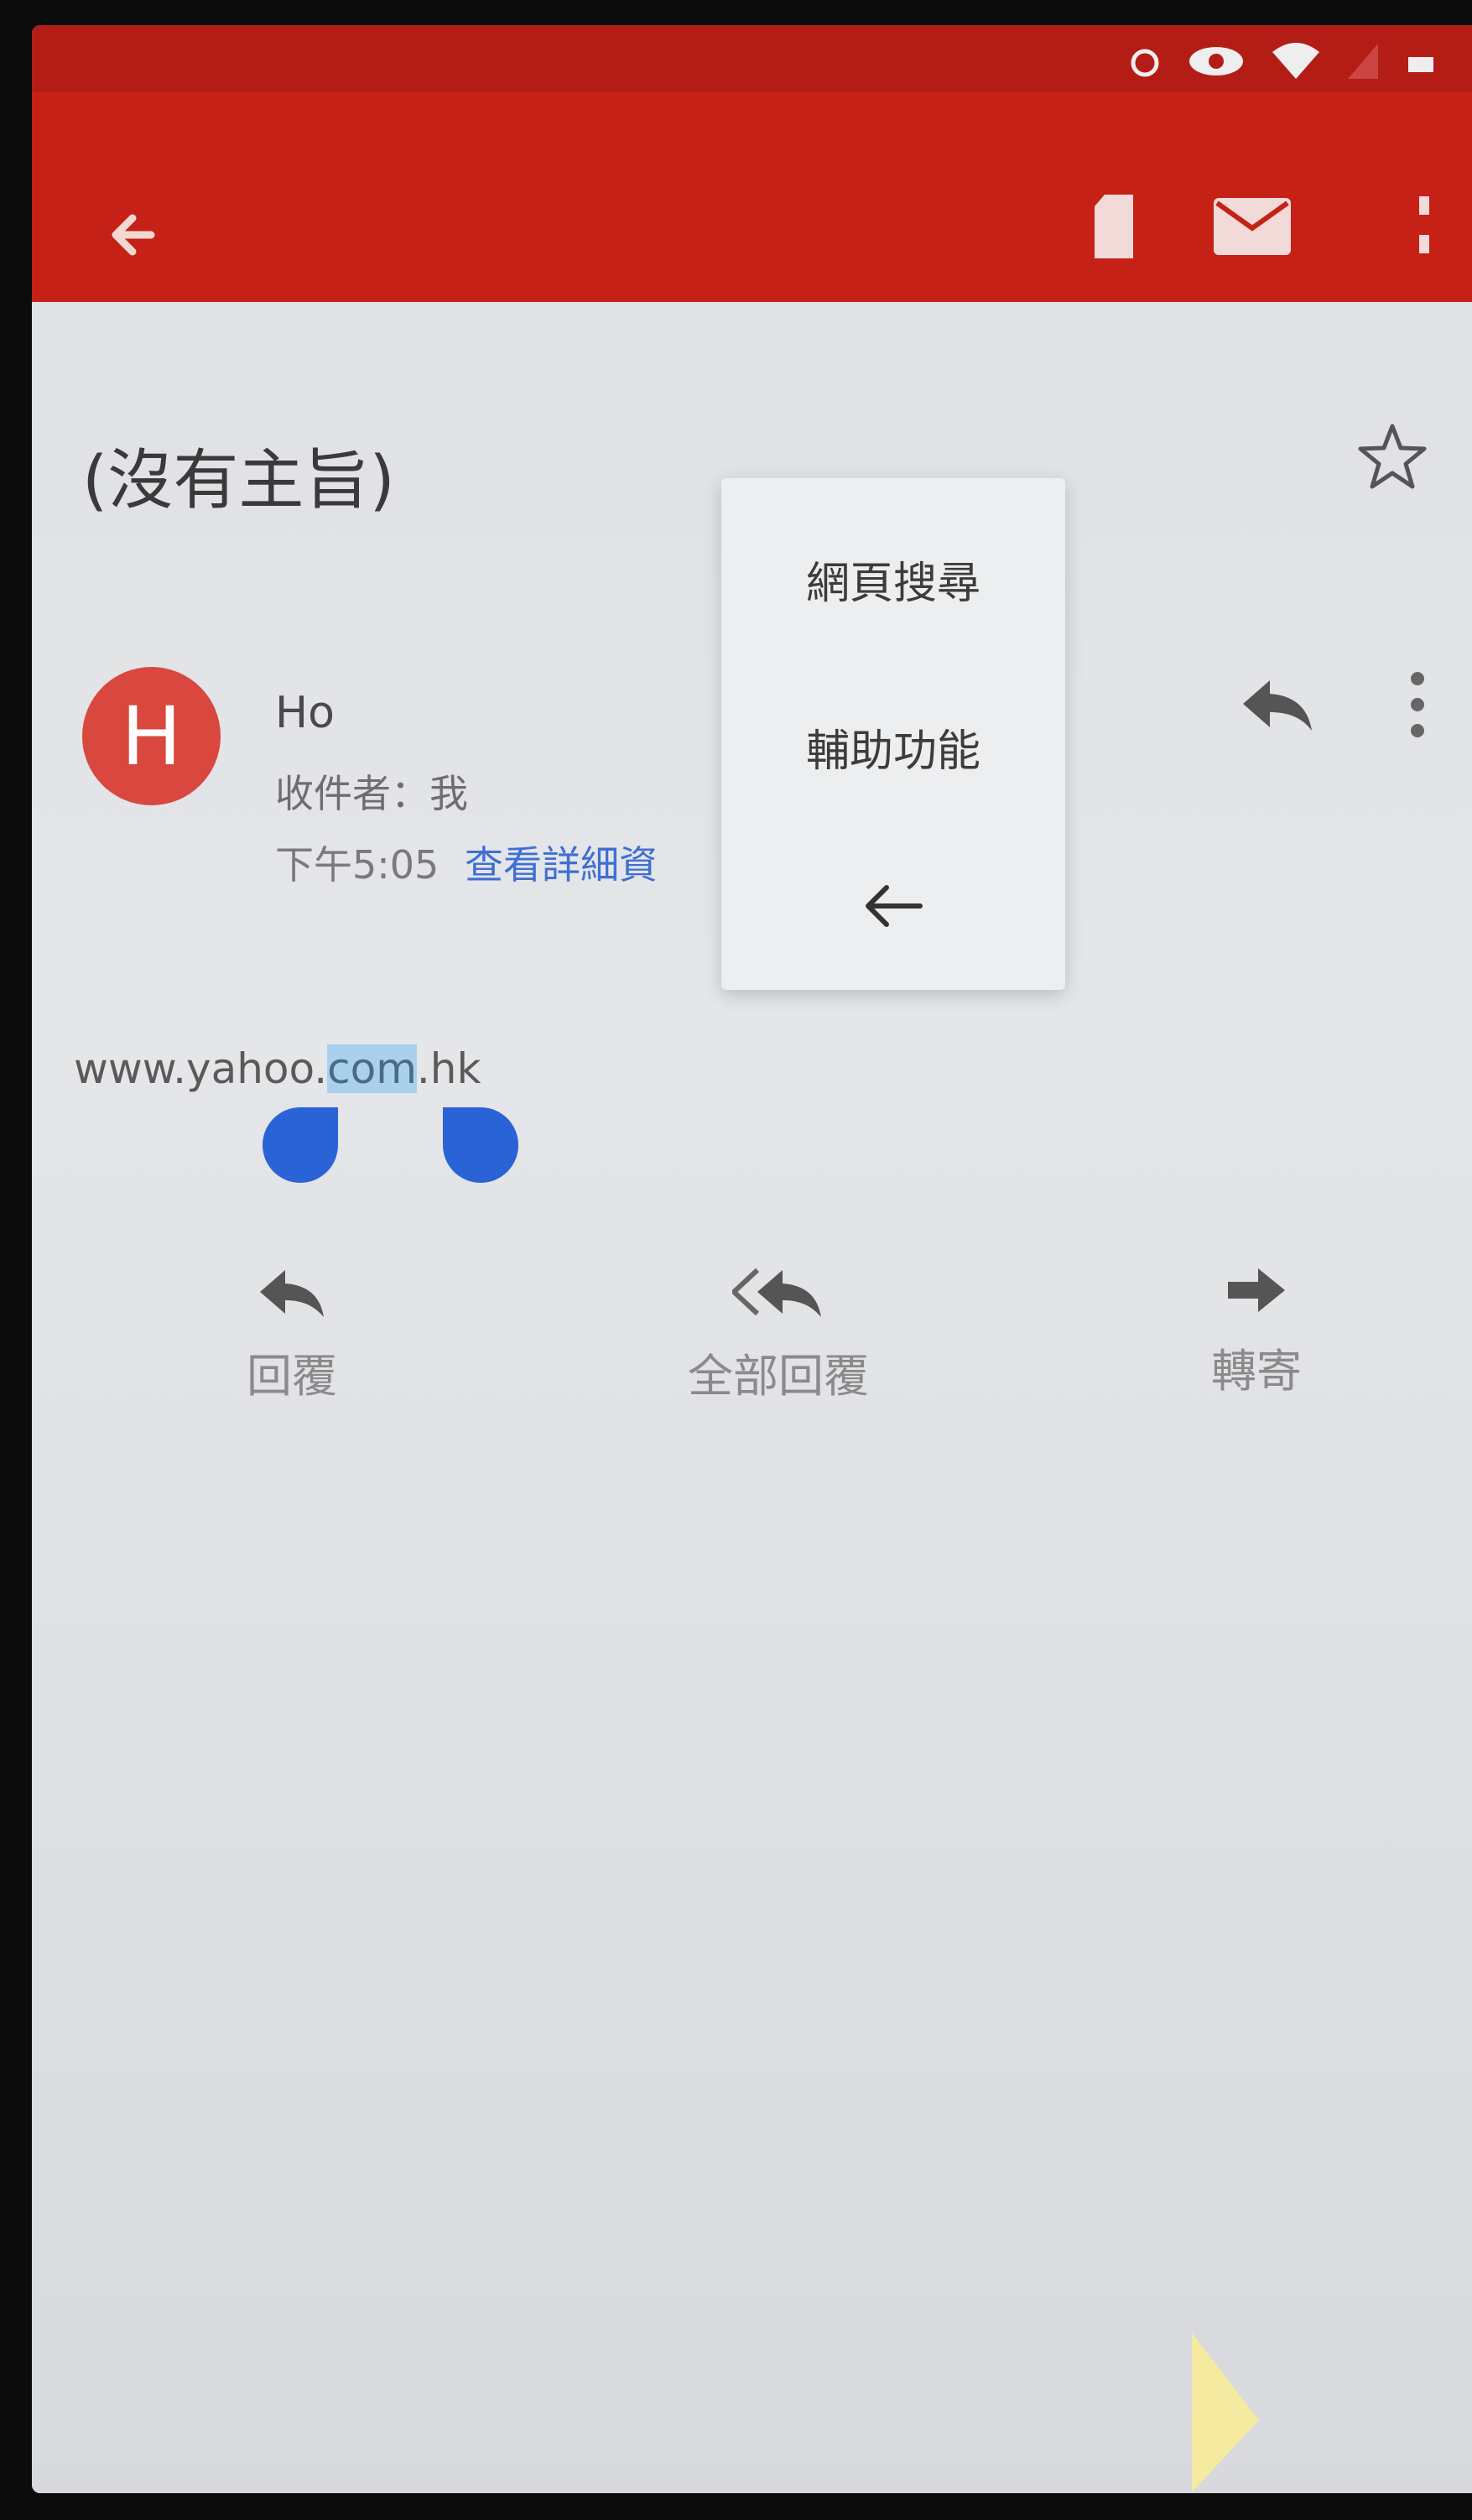 This screenshot has height=2520, width=1472. I want to click on archive-icon, so click(1114, 227).